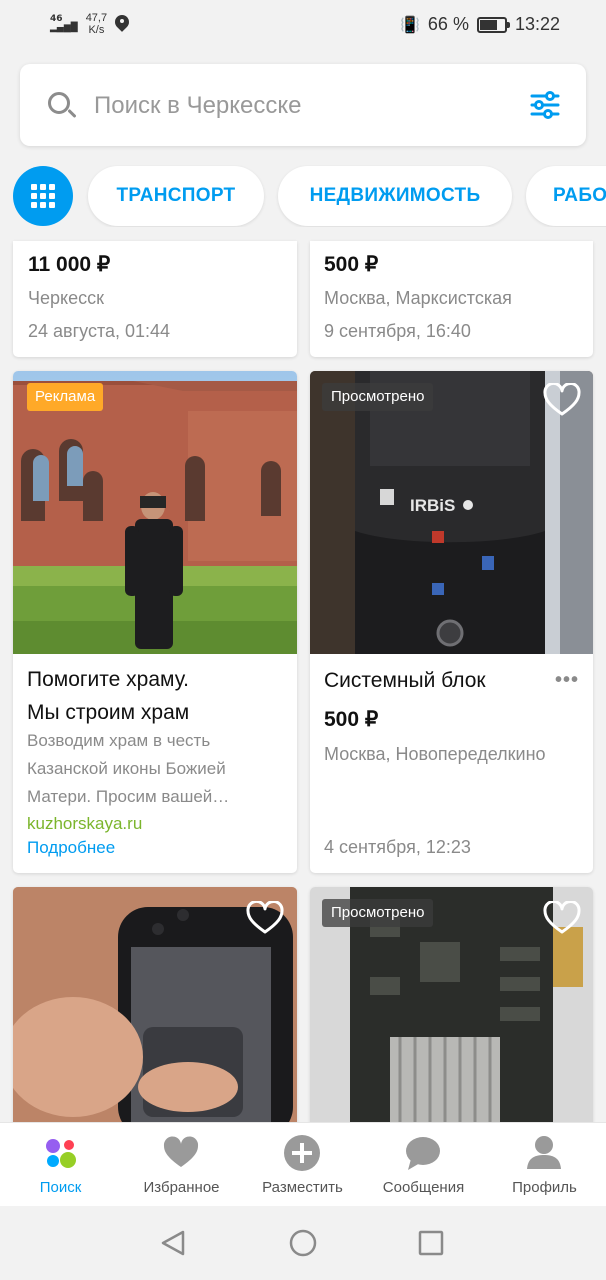 This screenshot has width=606, height=1280. I want to click on battery-percent: 66 %, so click(448, 24).